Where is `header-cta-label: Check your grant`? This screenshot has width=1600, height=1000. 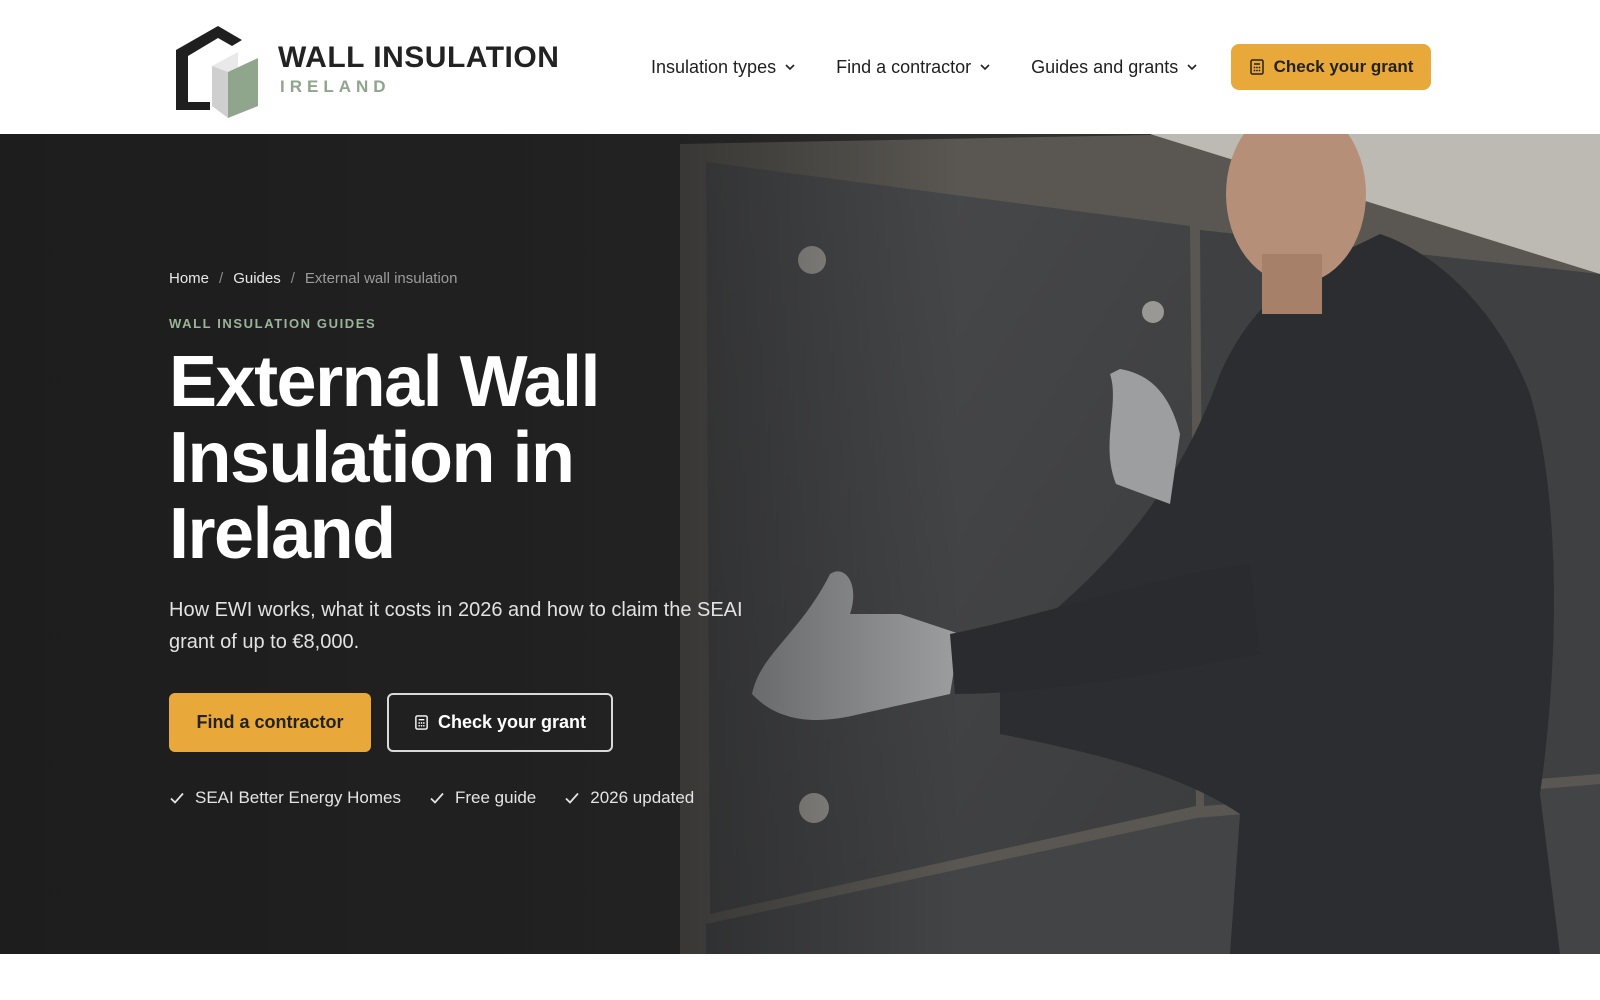 header-cta-label: Check your grant is located at coordinates (1343, 66).